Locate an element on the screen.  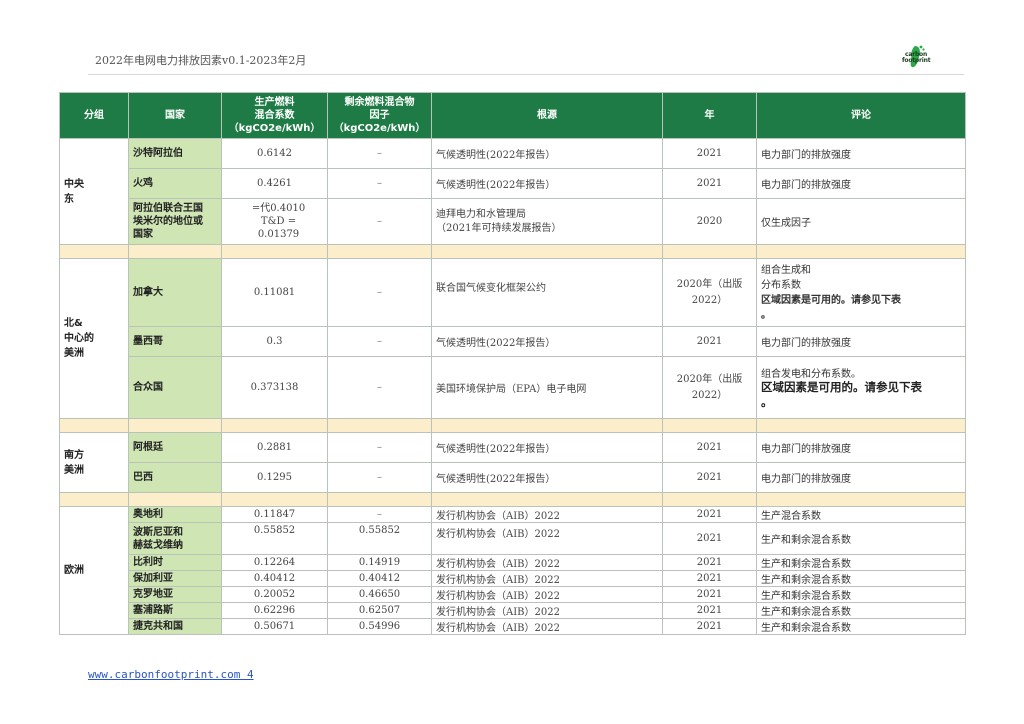
table-row: 墨西哥 0.3 – 气候透明性(2022年报告） 2021 电力部门的排放强度 is located at coordinates (513, 341).